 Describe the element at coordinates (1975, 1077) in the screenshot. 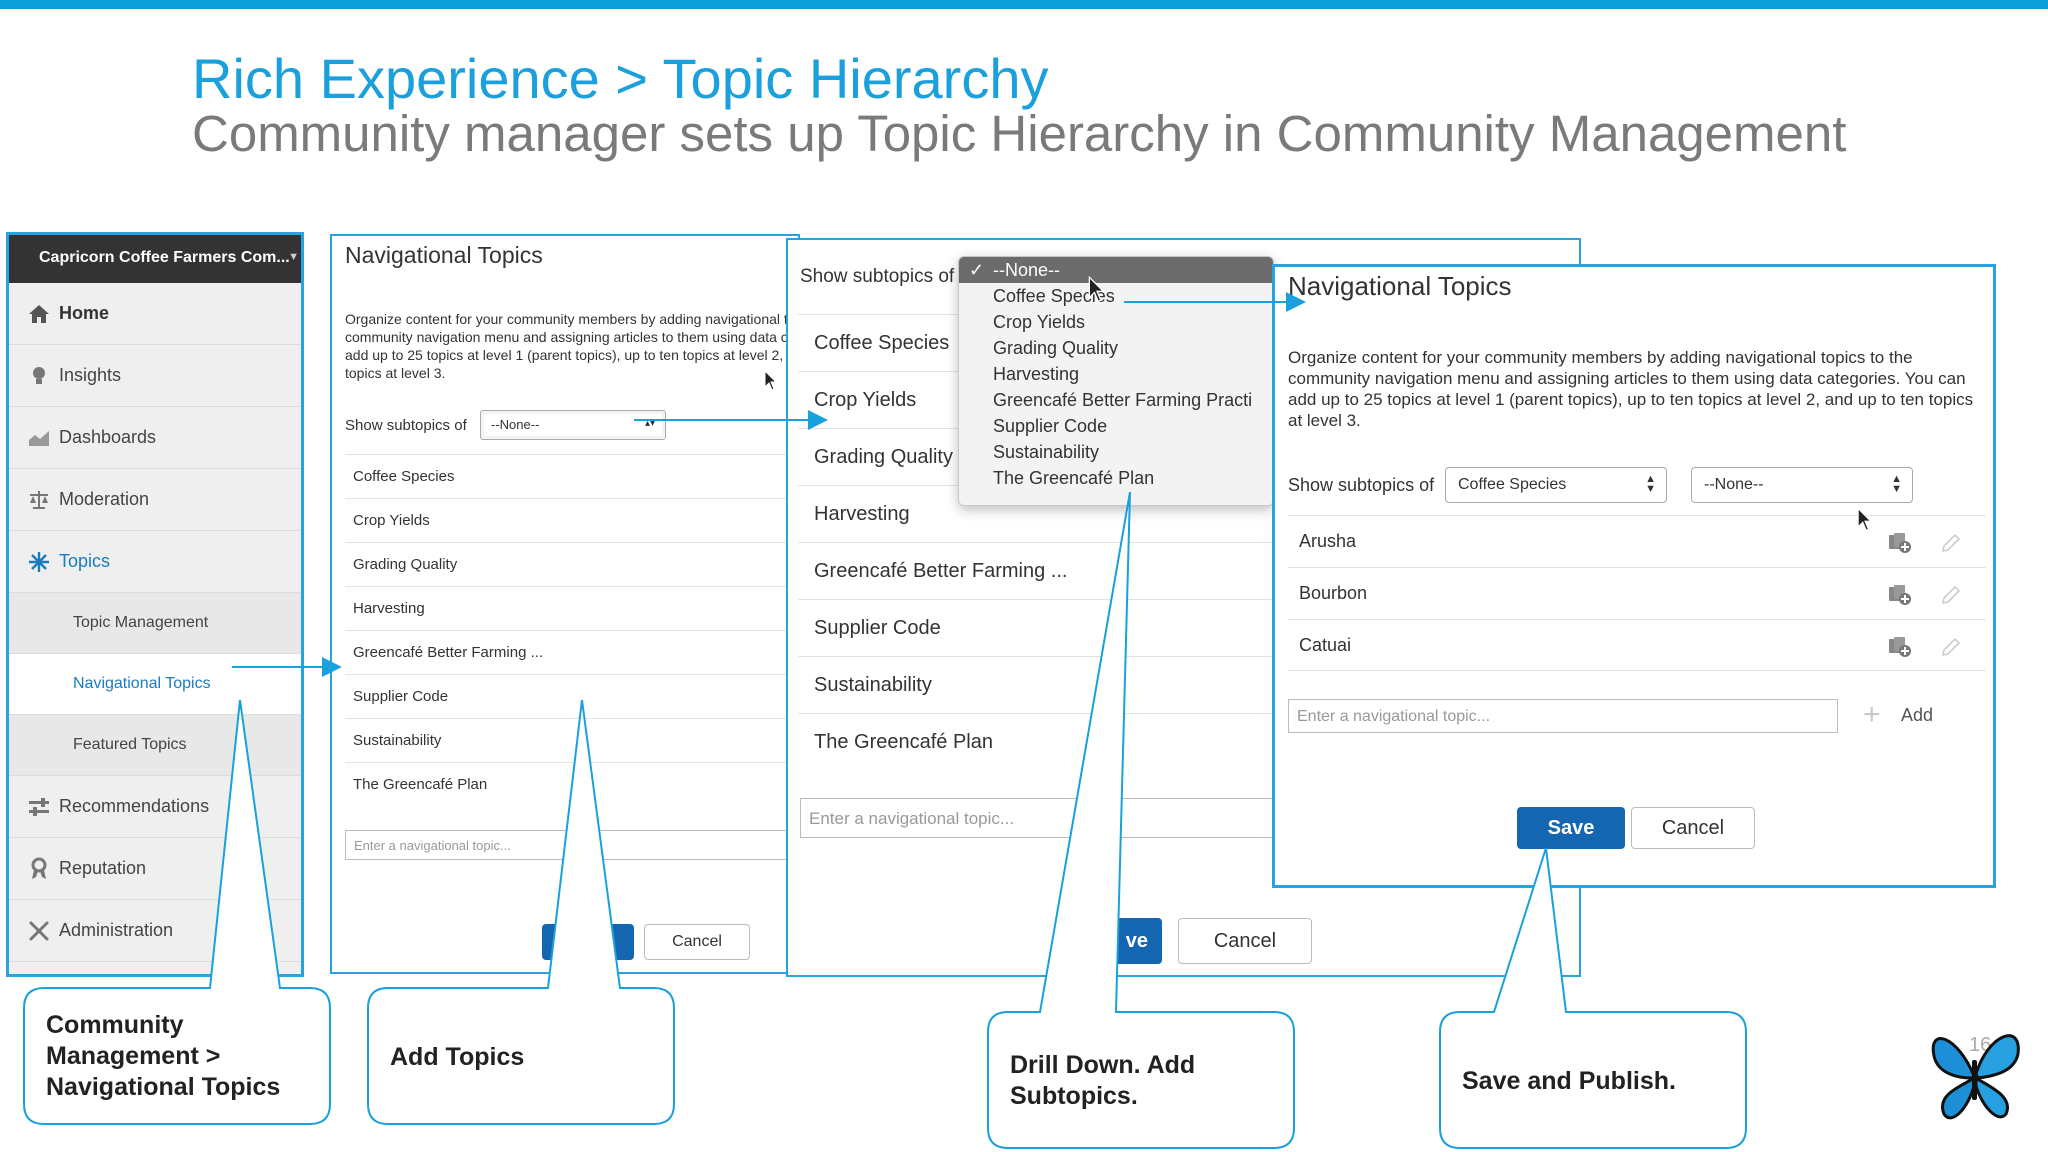

I see `butterfly-logo-icon` at that location.